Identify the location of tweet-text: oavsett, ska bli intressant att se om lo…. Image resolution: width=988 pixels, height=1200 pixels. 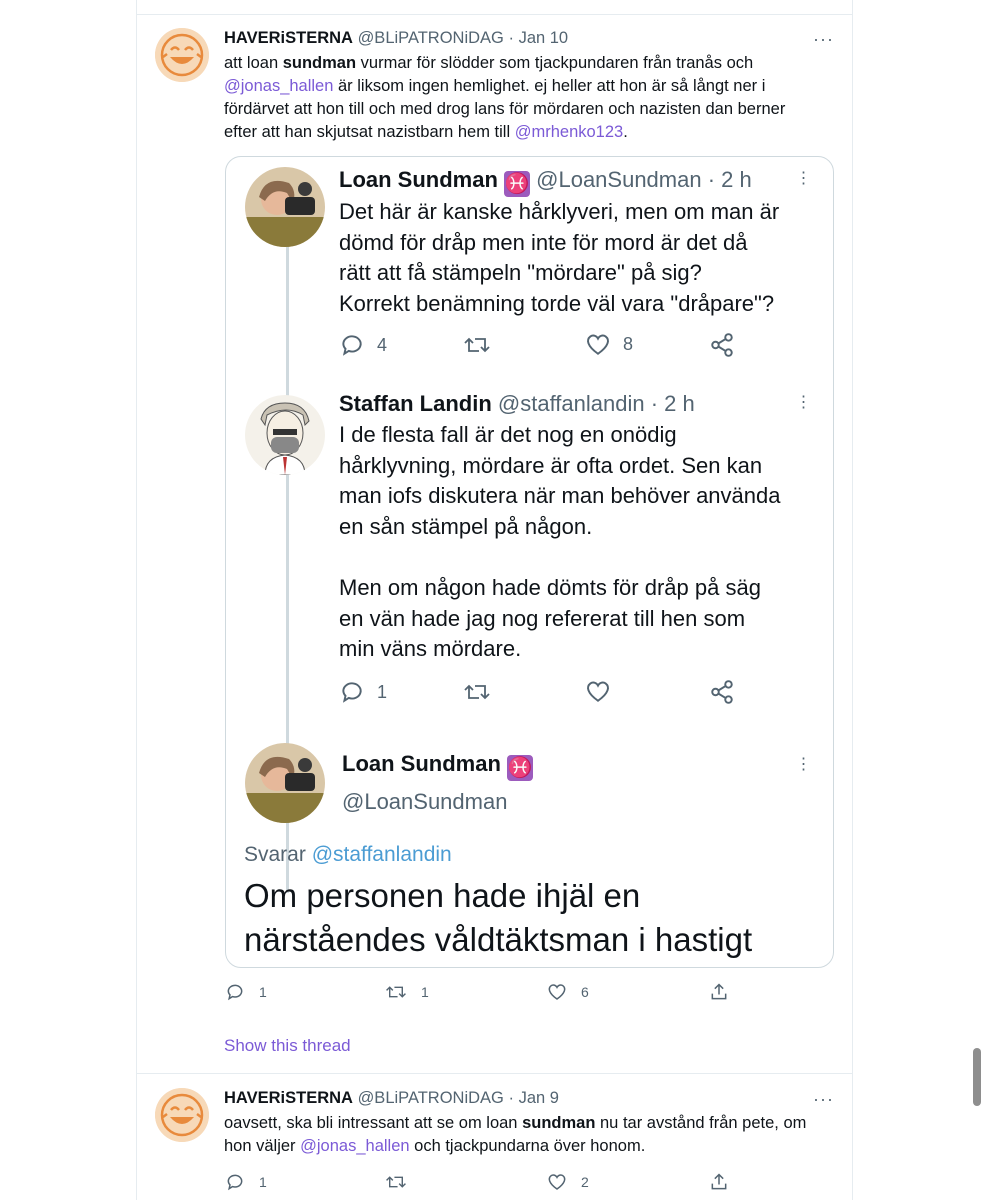
(529, 1135).